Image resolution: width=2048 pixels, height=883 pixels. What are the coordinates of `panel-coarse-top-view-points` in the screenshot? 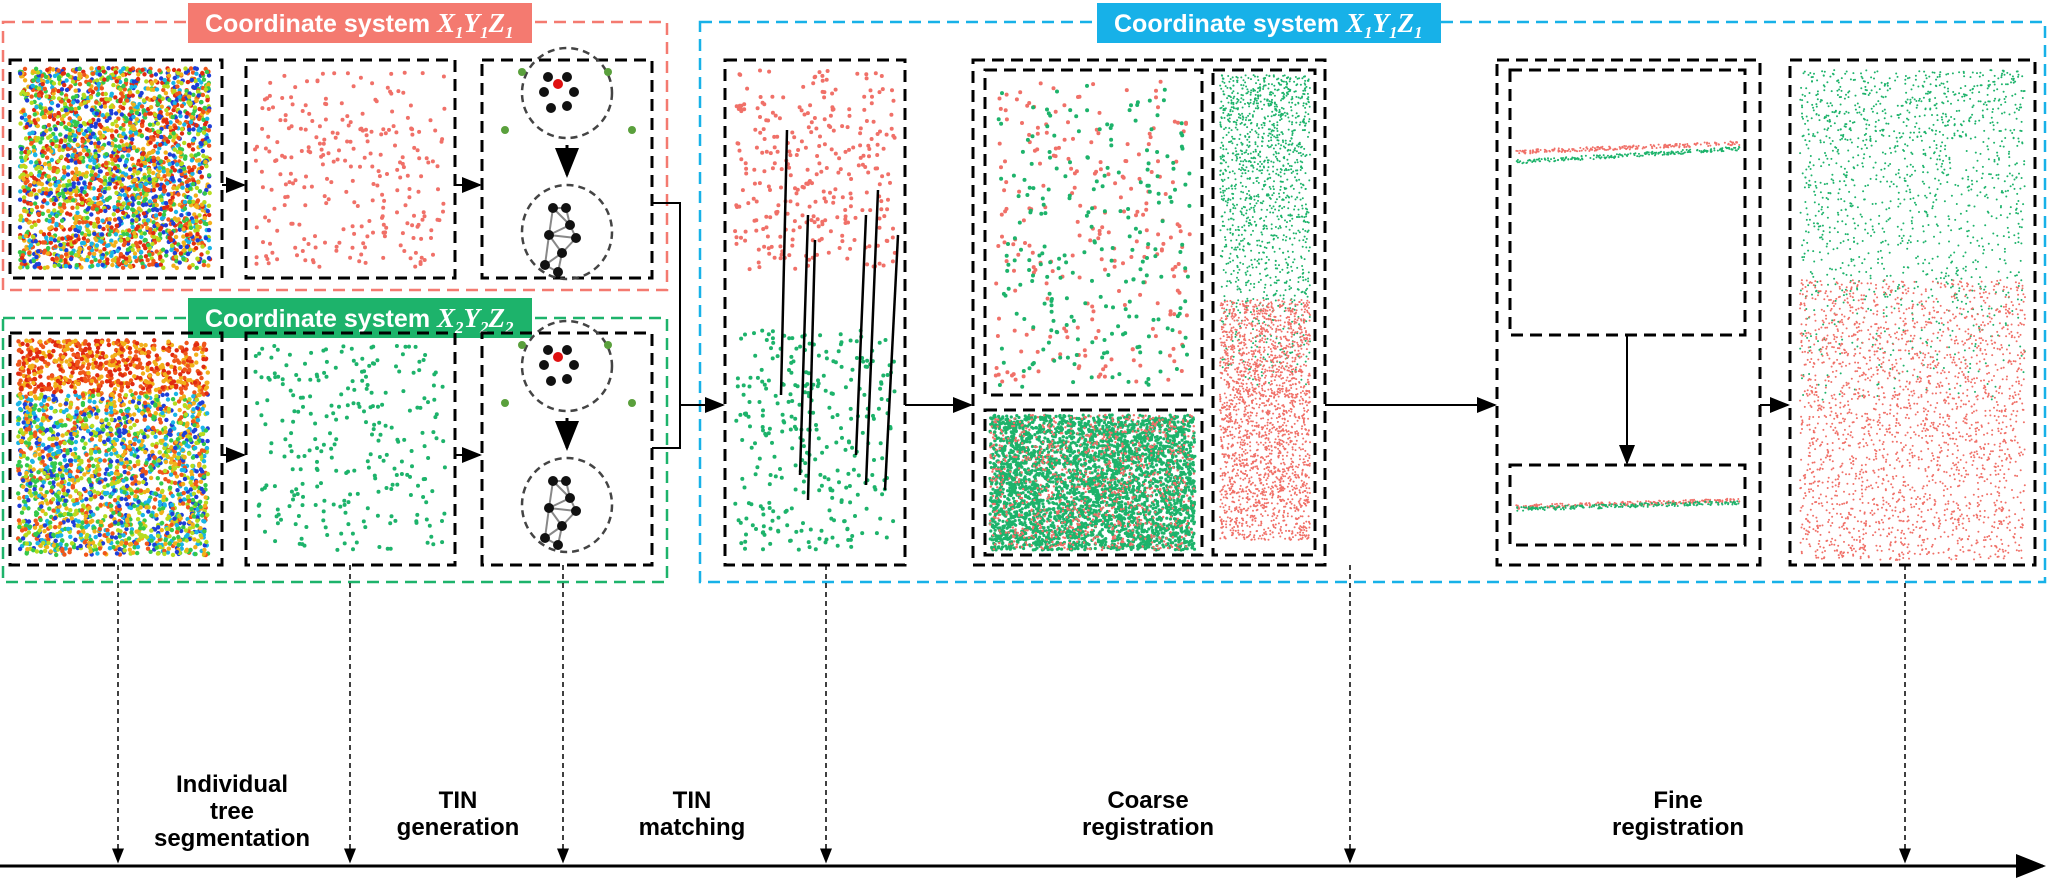 It's located at (1093, 232).